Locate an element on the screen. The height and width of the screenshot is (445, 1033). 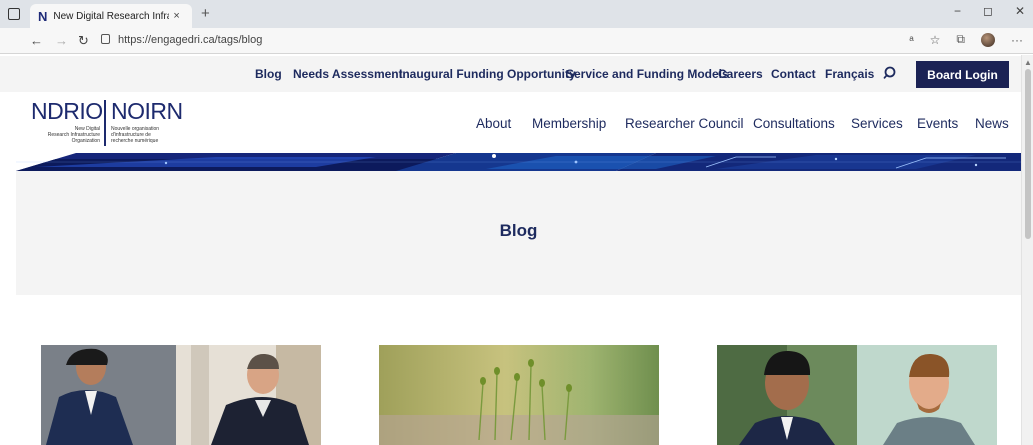
page-scrollbar: ▲ is located at coordinates (1027, 250).